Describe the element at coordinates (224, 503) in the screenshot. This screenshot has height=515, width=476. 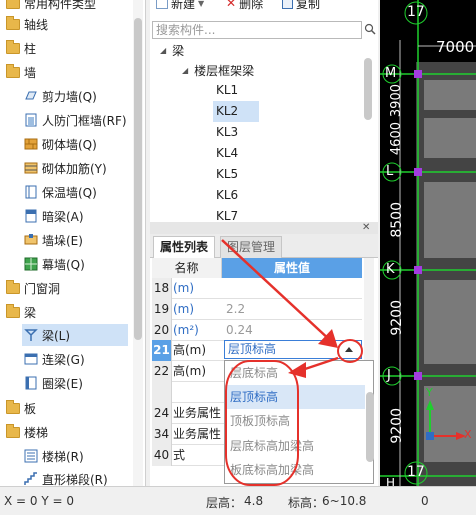
I see `floor-height-label: 层高：` at that location.